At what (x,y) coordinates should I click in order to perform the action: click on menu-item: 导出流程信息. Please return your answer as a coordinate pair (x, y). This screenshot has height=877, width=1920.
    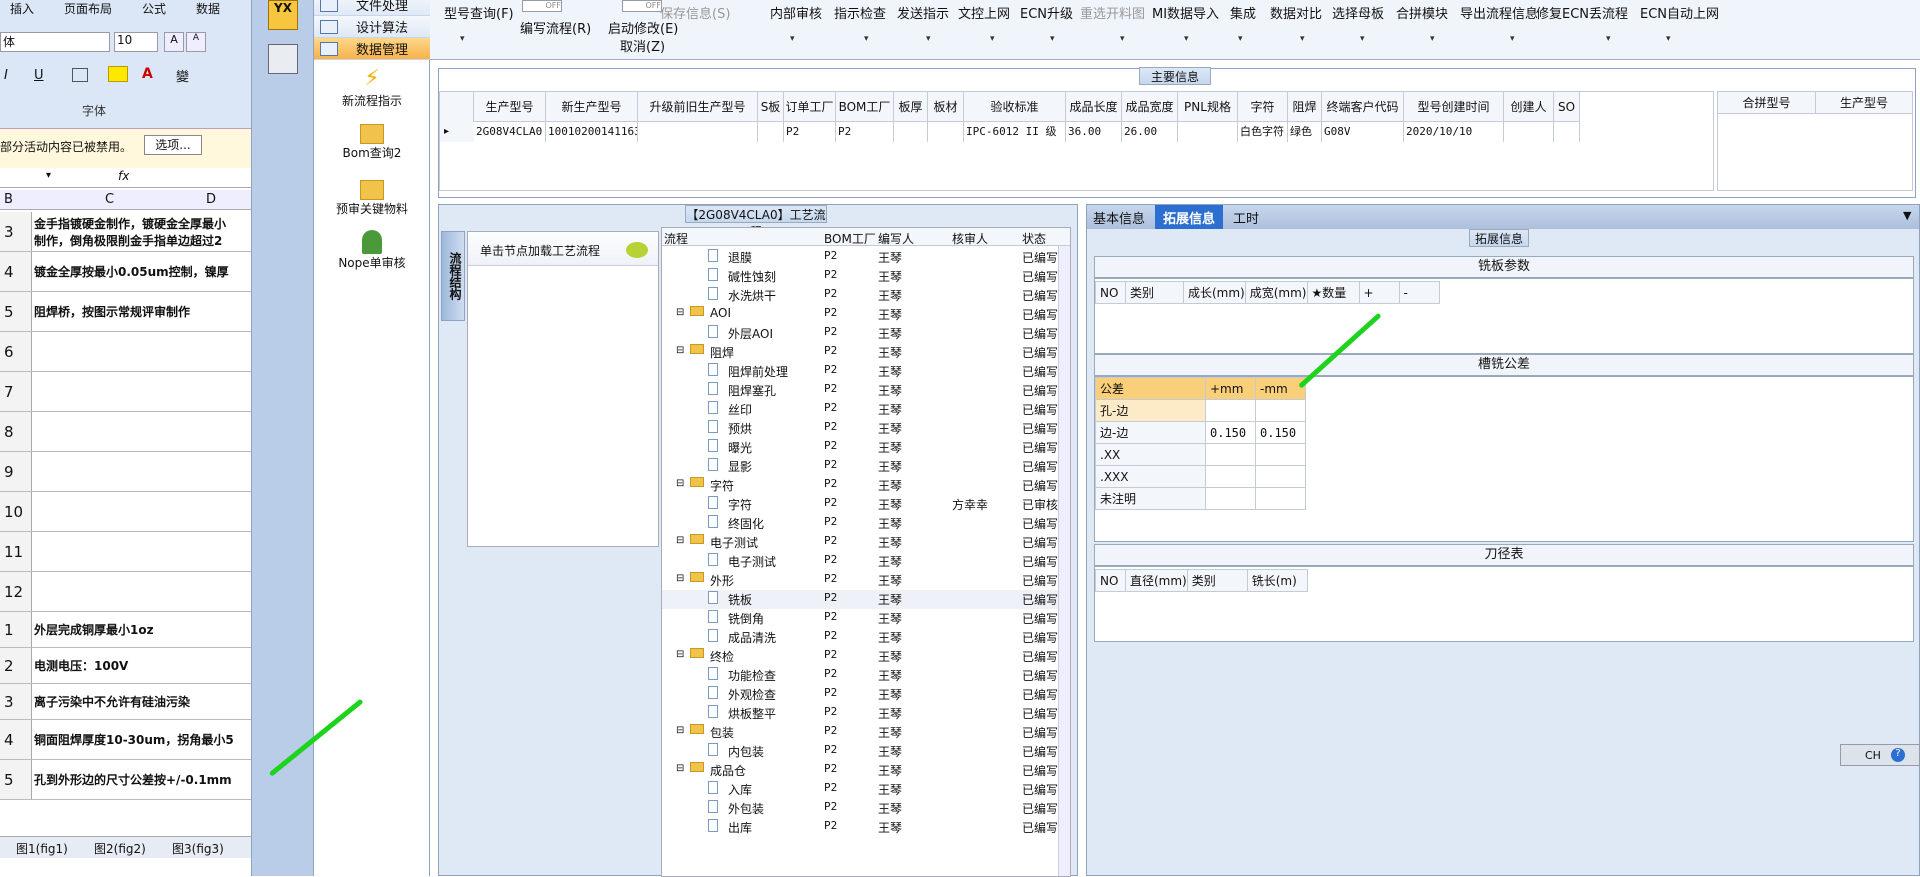
    Looking at the image, I should click on (1499, 12).